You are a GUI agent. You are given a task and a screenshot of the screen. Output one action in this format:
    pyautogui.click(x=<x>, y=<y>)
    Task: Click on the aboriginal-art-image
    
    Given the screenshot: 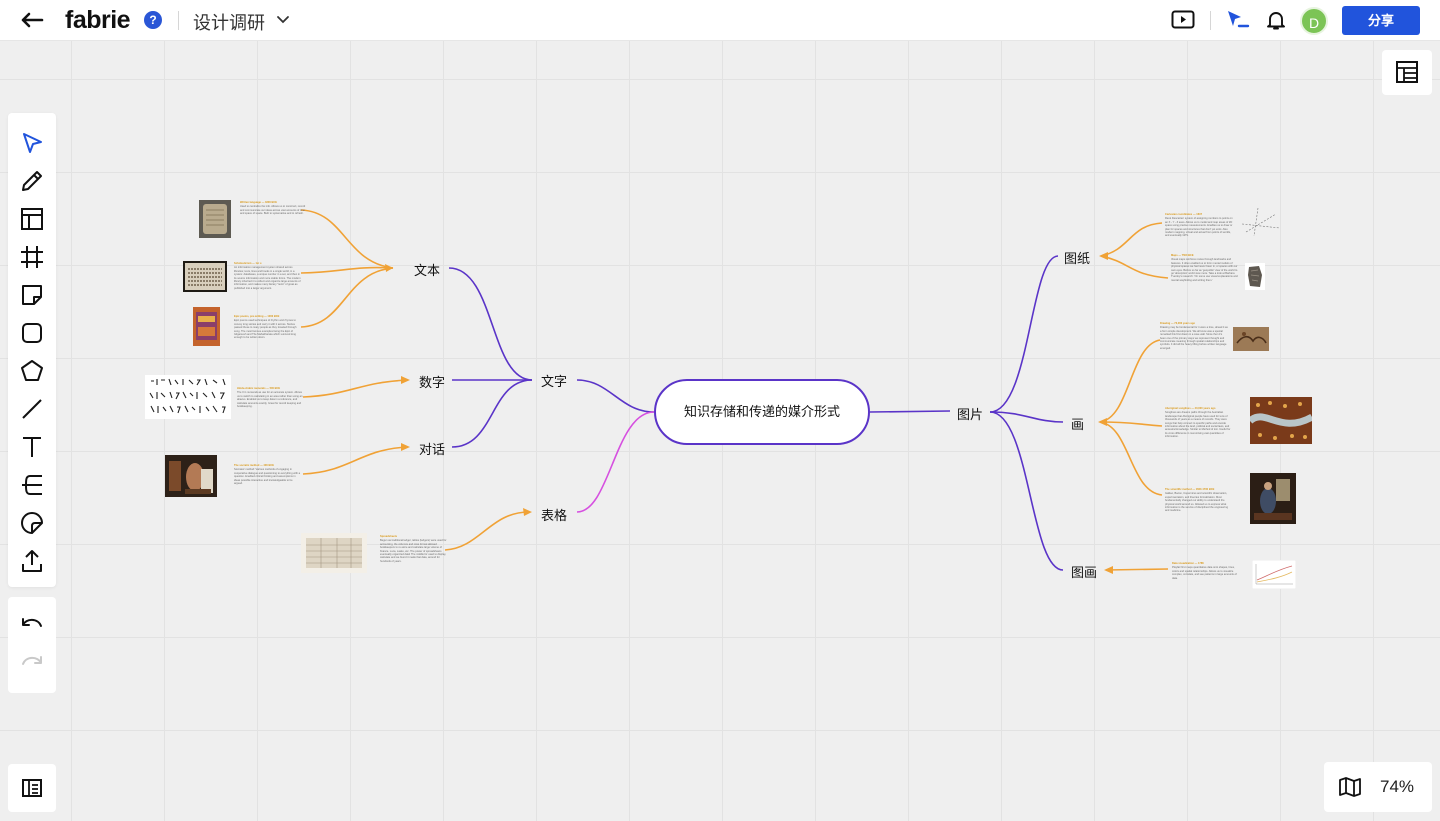 What is the action you would take?
    pyautogui.click(x=1281, y=420)
    